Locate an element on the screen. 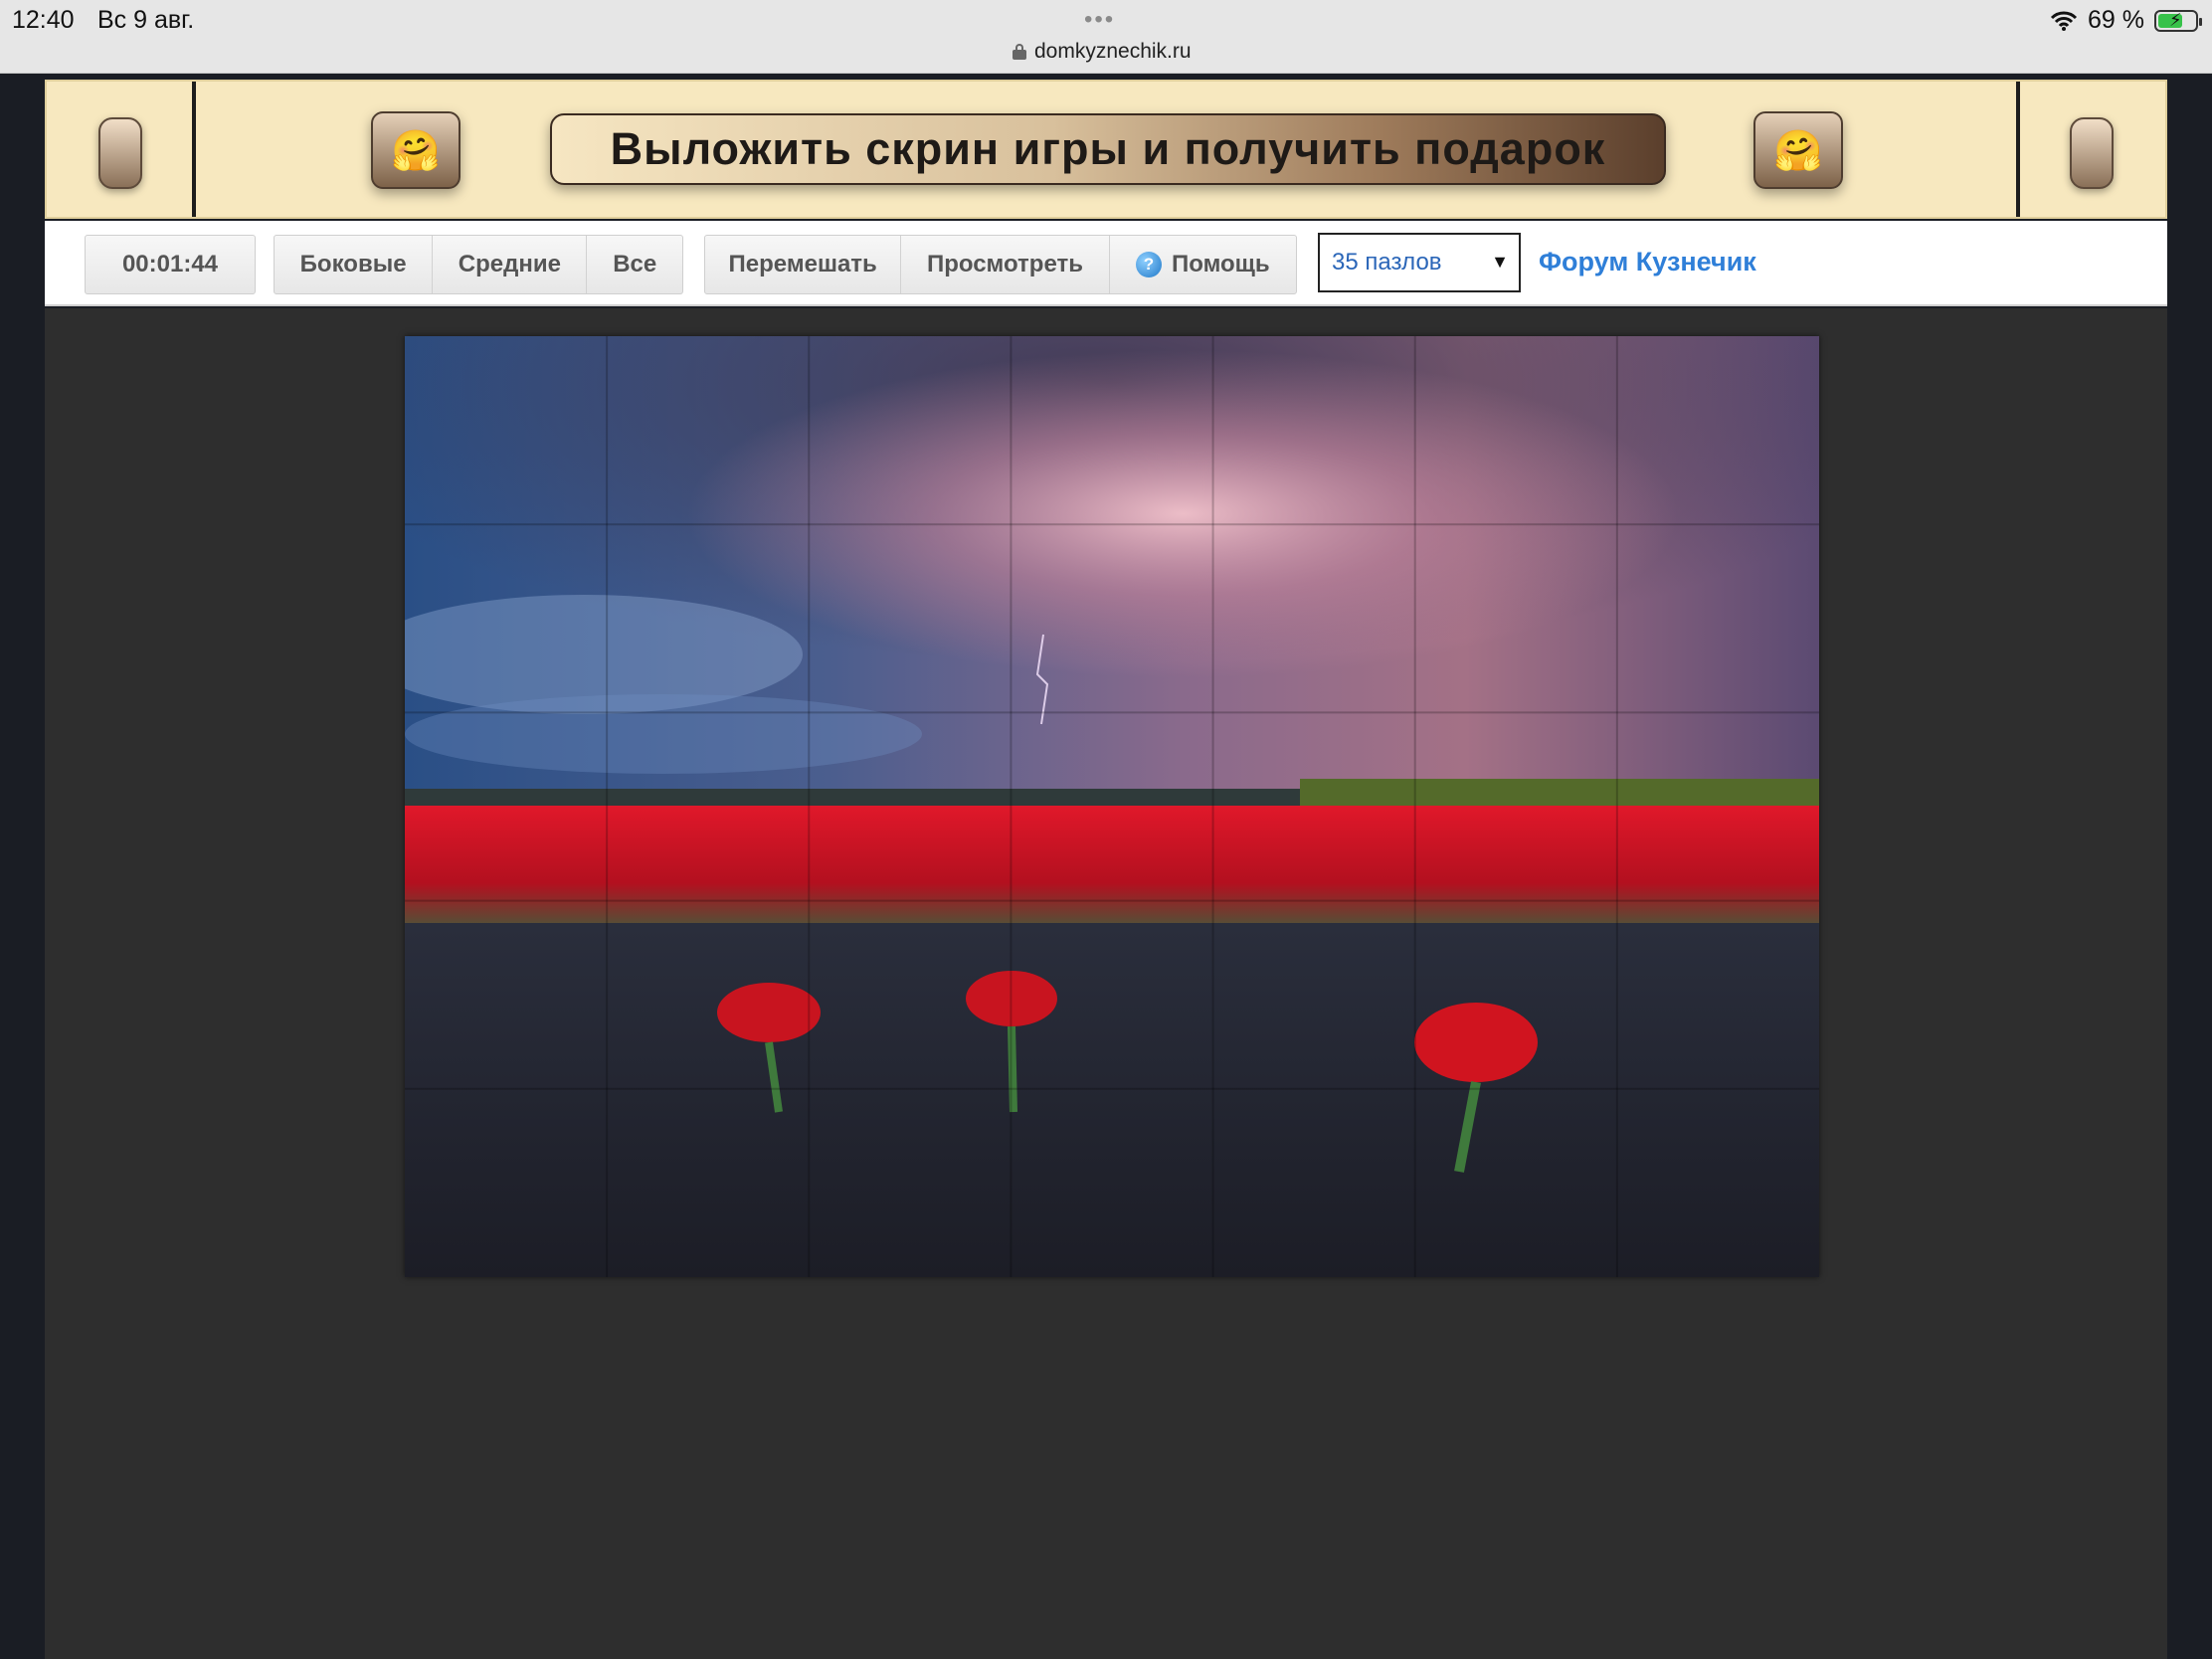  multitask-dots-icon: ••• is located at coordinates (1099, 20).